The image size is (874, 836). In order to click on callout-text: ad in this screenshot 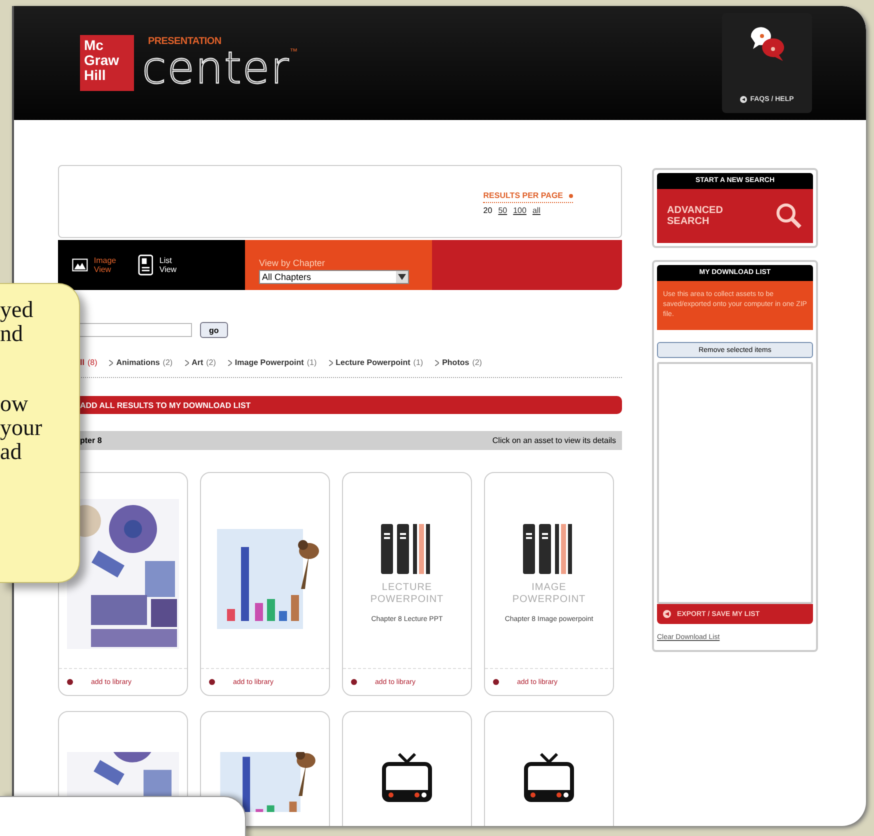, I will do `click(11, 452)`.